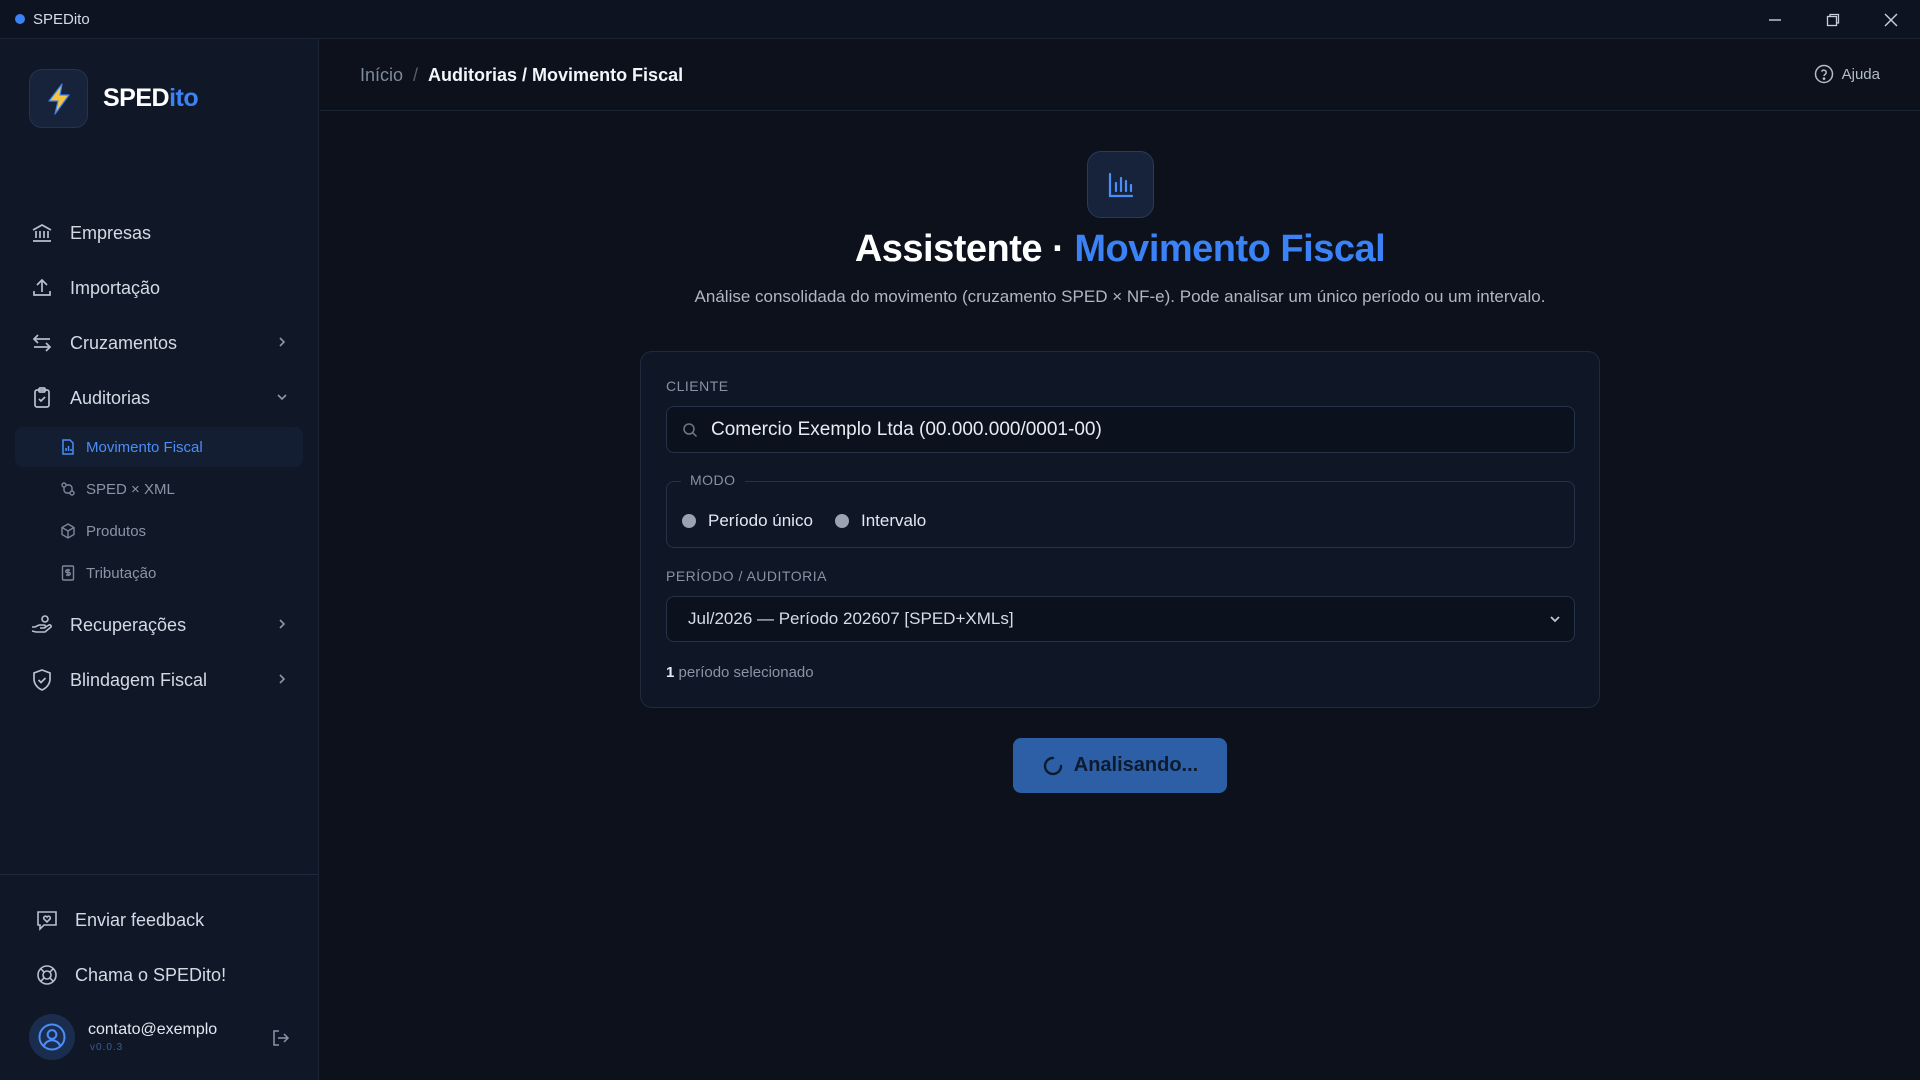 This screenshot has height=1080, width=1920. I want to click on sidebar-subitem-movimento-fiscal: Movimento Fiscal, so click(159, 447).